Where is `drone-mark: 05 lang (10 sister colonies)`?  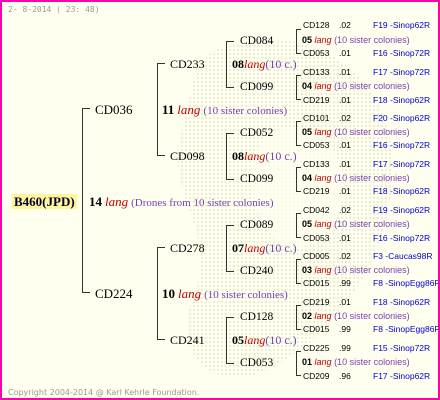 drone-mark: 05 lang (10 sister colonies) is located at coordinates (356, 40).